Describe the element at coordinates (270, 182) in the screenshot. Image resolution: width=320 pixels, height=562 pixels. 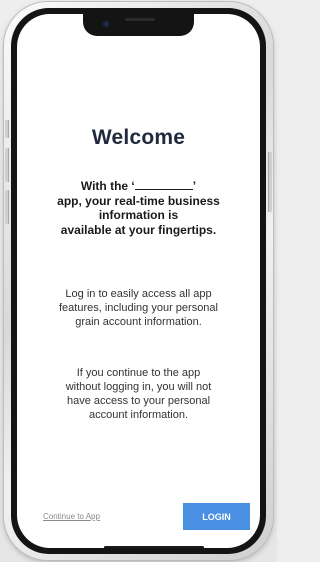
I see `power-button` at that location.